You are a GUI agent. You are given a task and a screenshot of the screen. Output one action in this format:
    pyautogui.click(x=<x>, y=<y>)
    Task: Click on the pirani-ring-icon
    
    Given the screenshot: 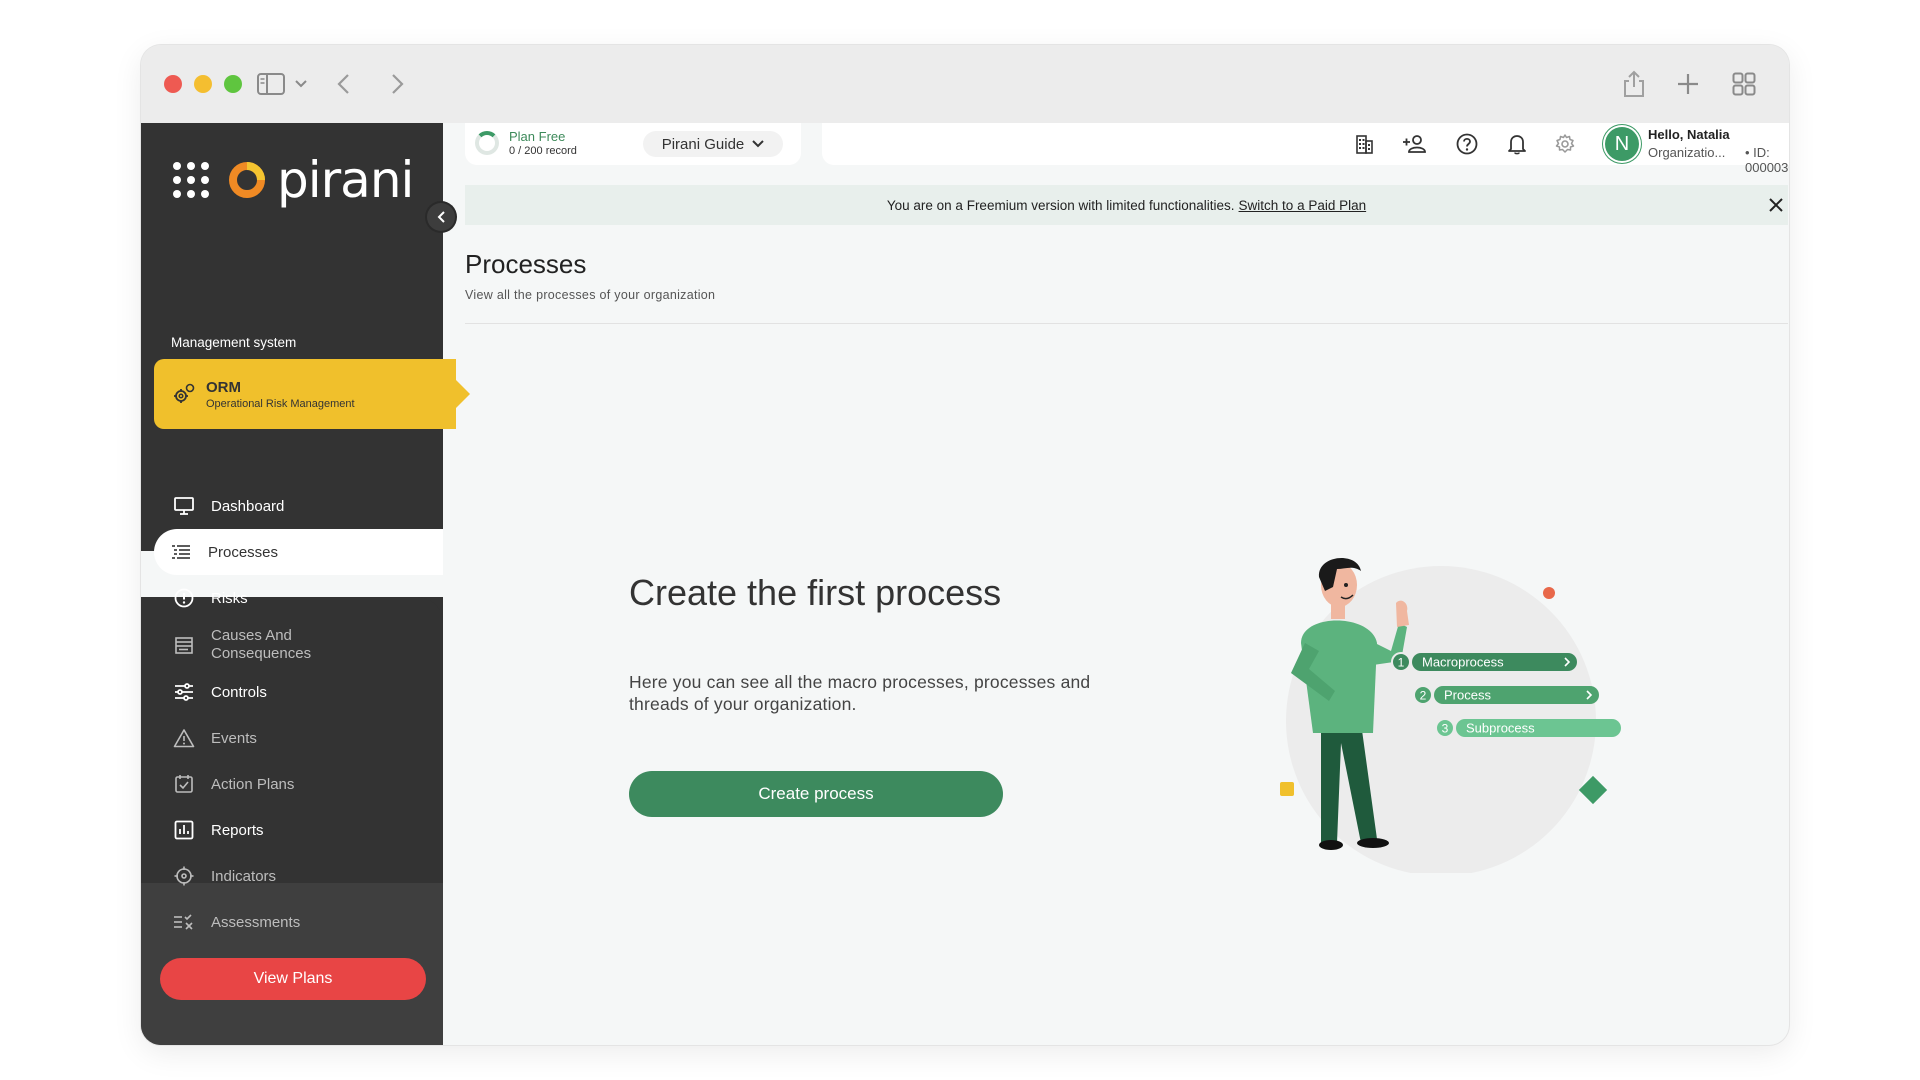 What is the action you would take?
    pyautogui.click(x=247, y=180)
    